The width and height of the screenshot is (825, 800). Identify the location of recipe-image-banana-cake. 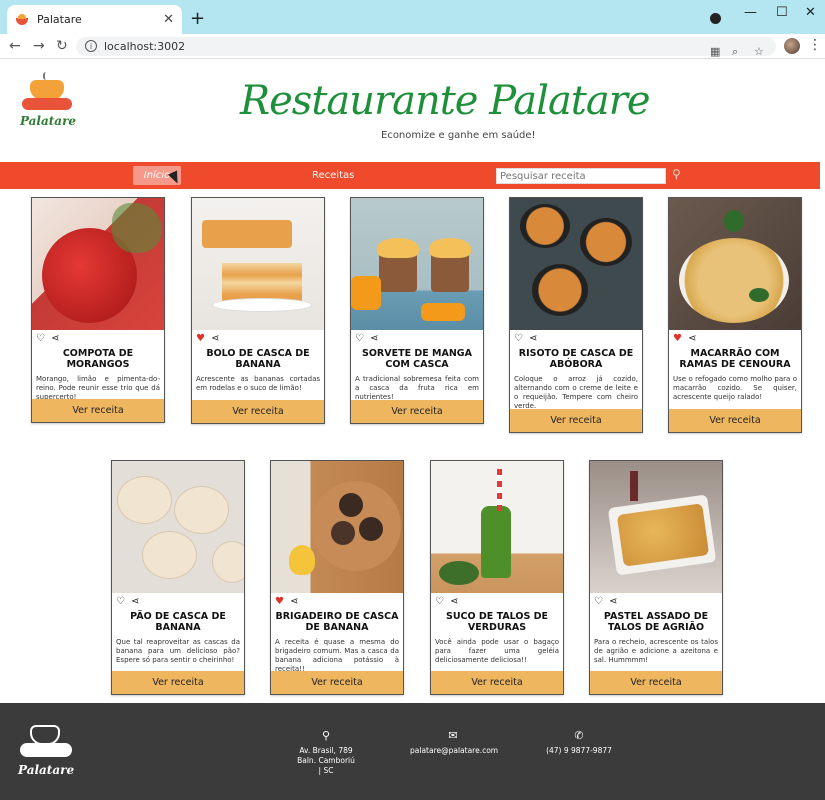
(258, 264).